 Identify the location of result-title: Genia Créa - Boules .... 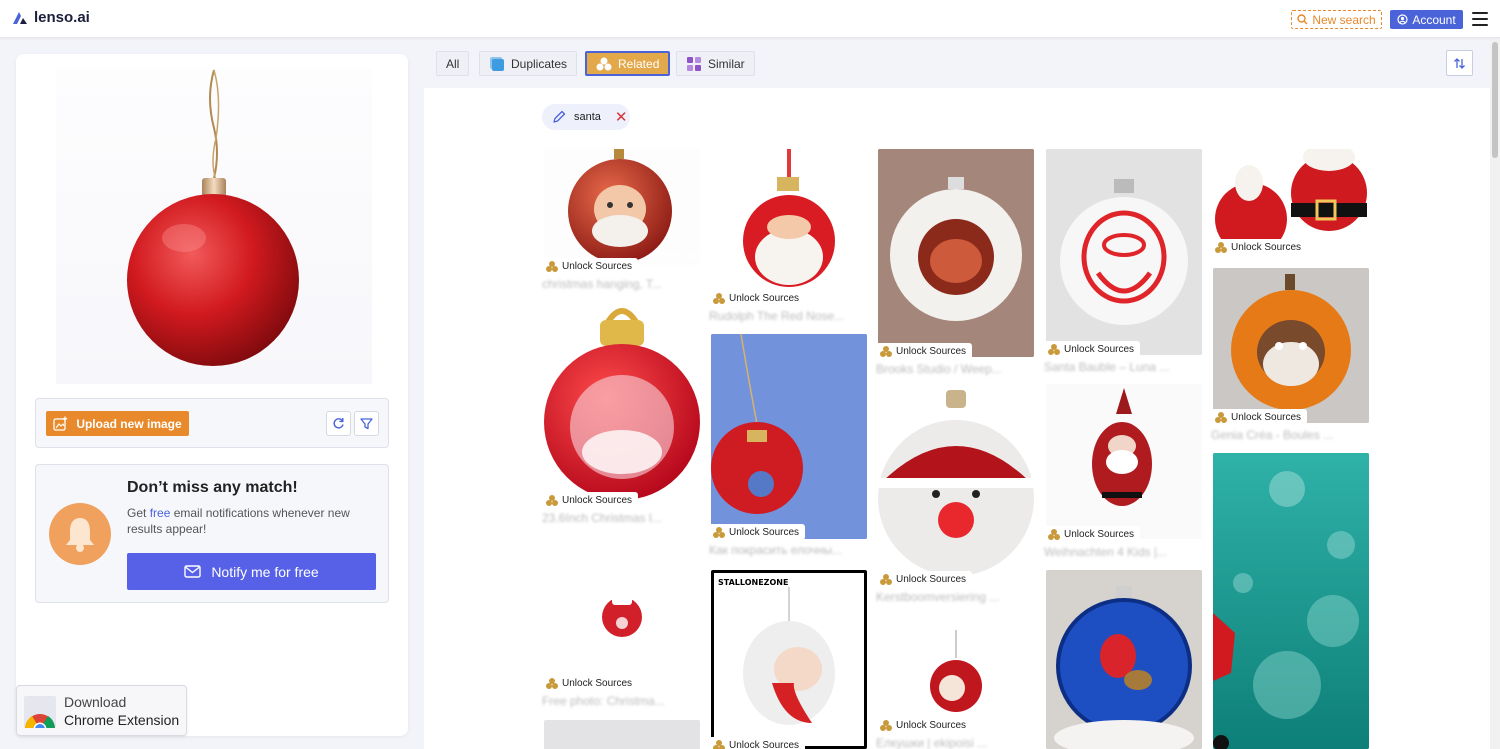
(1272, 435).